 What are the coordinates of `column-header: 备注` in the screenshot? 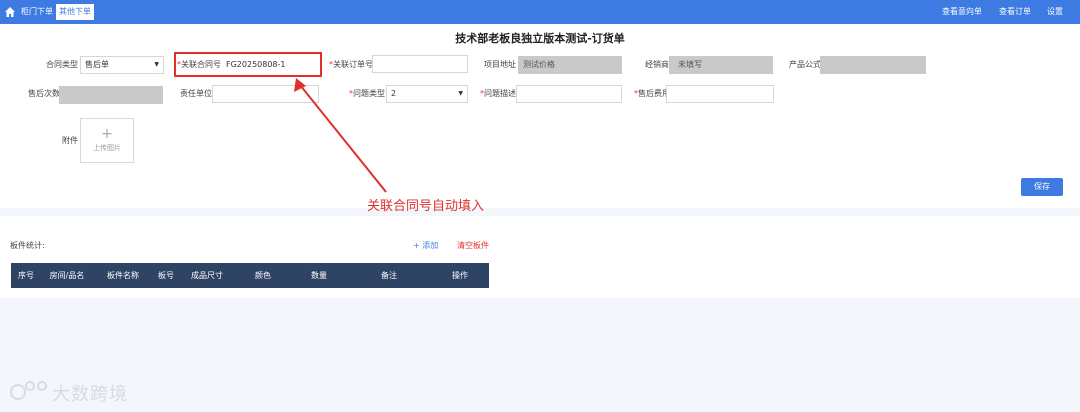 It's located at (389, 275).